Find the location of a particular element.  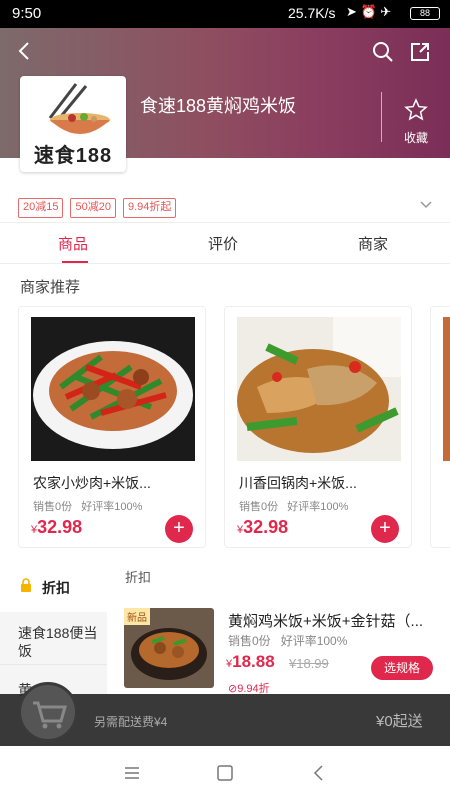

recommend-card: 农家小炒肉+米饭... 销售0份 好评率100% ¥32.98 + is located at coordinates (112, 427).